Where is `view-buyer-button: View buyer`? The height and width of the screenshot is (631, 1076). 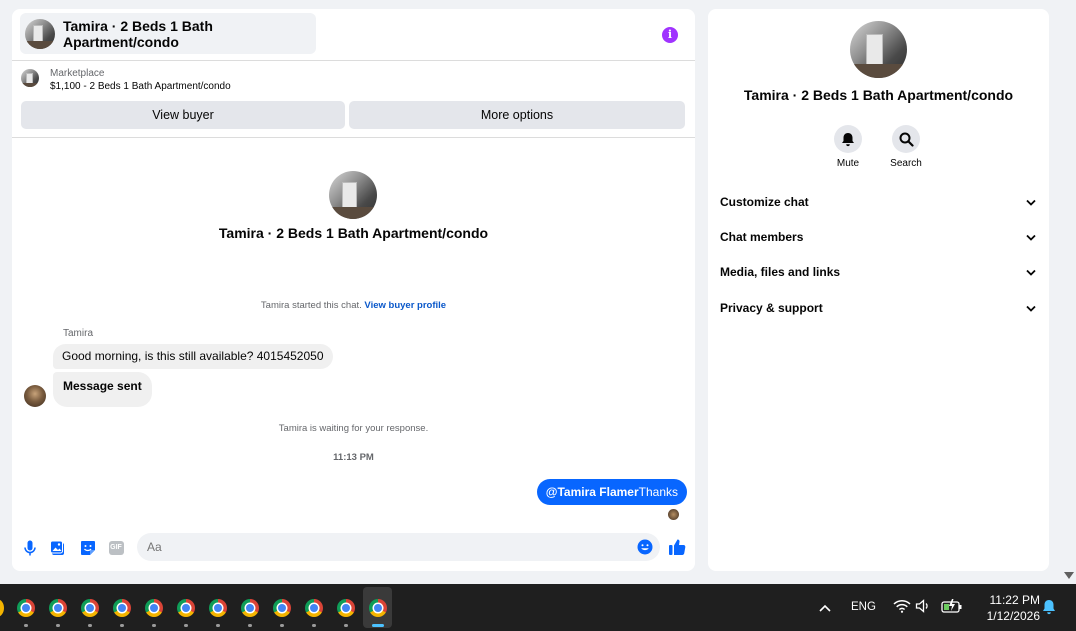 view-buyer-button: View buyer is located at coordinates (183, 115).